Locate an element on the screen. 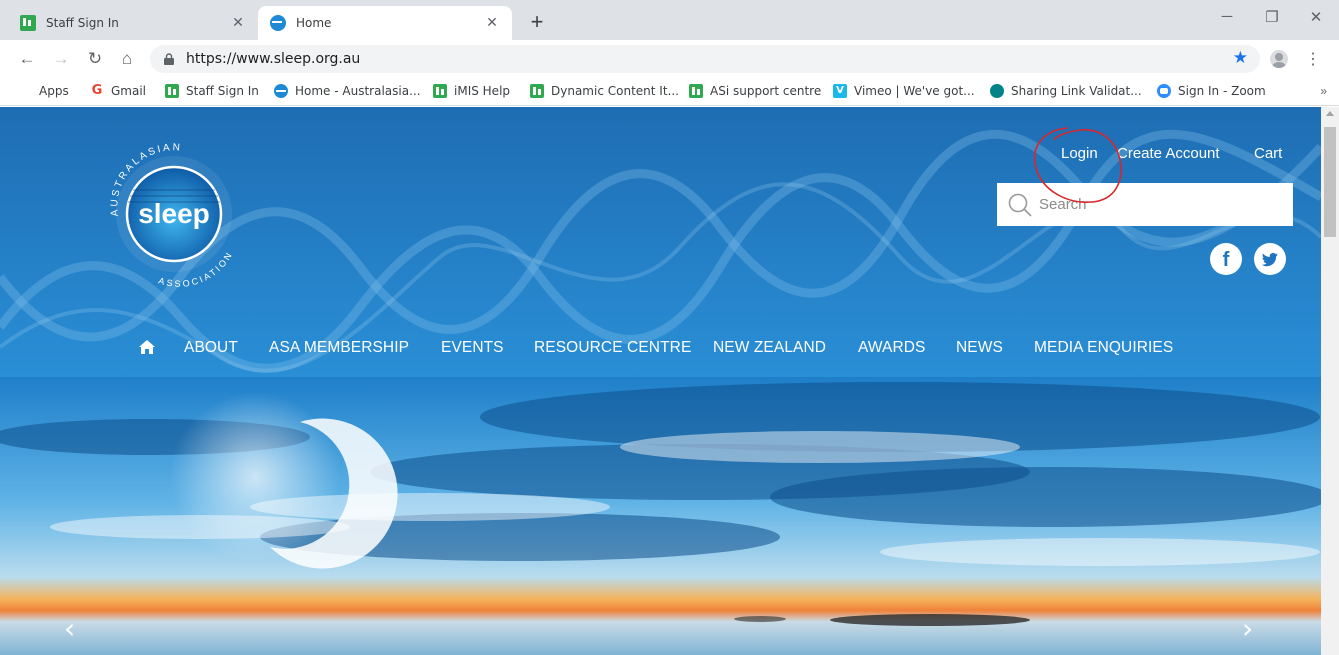  tab-staff-sign-in: Staff Sign In ✕ is located at coordinates (133, 23).